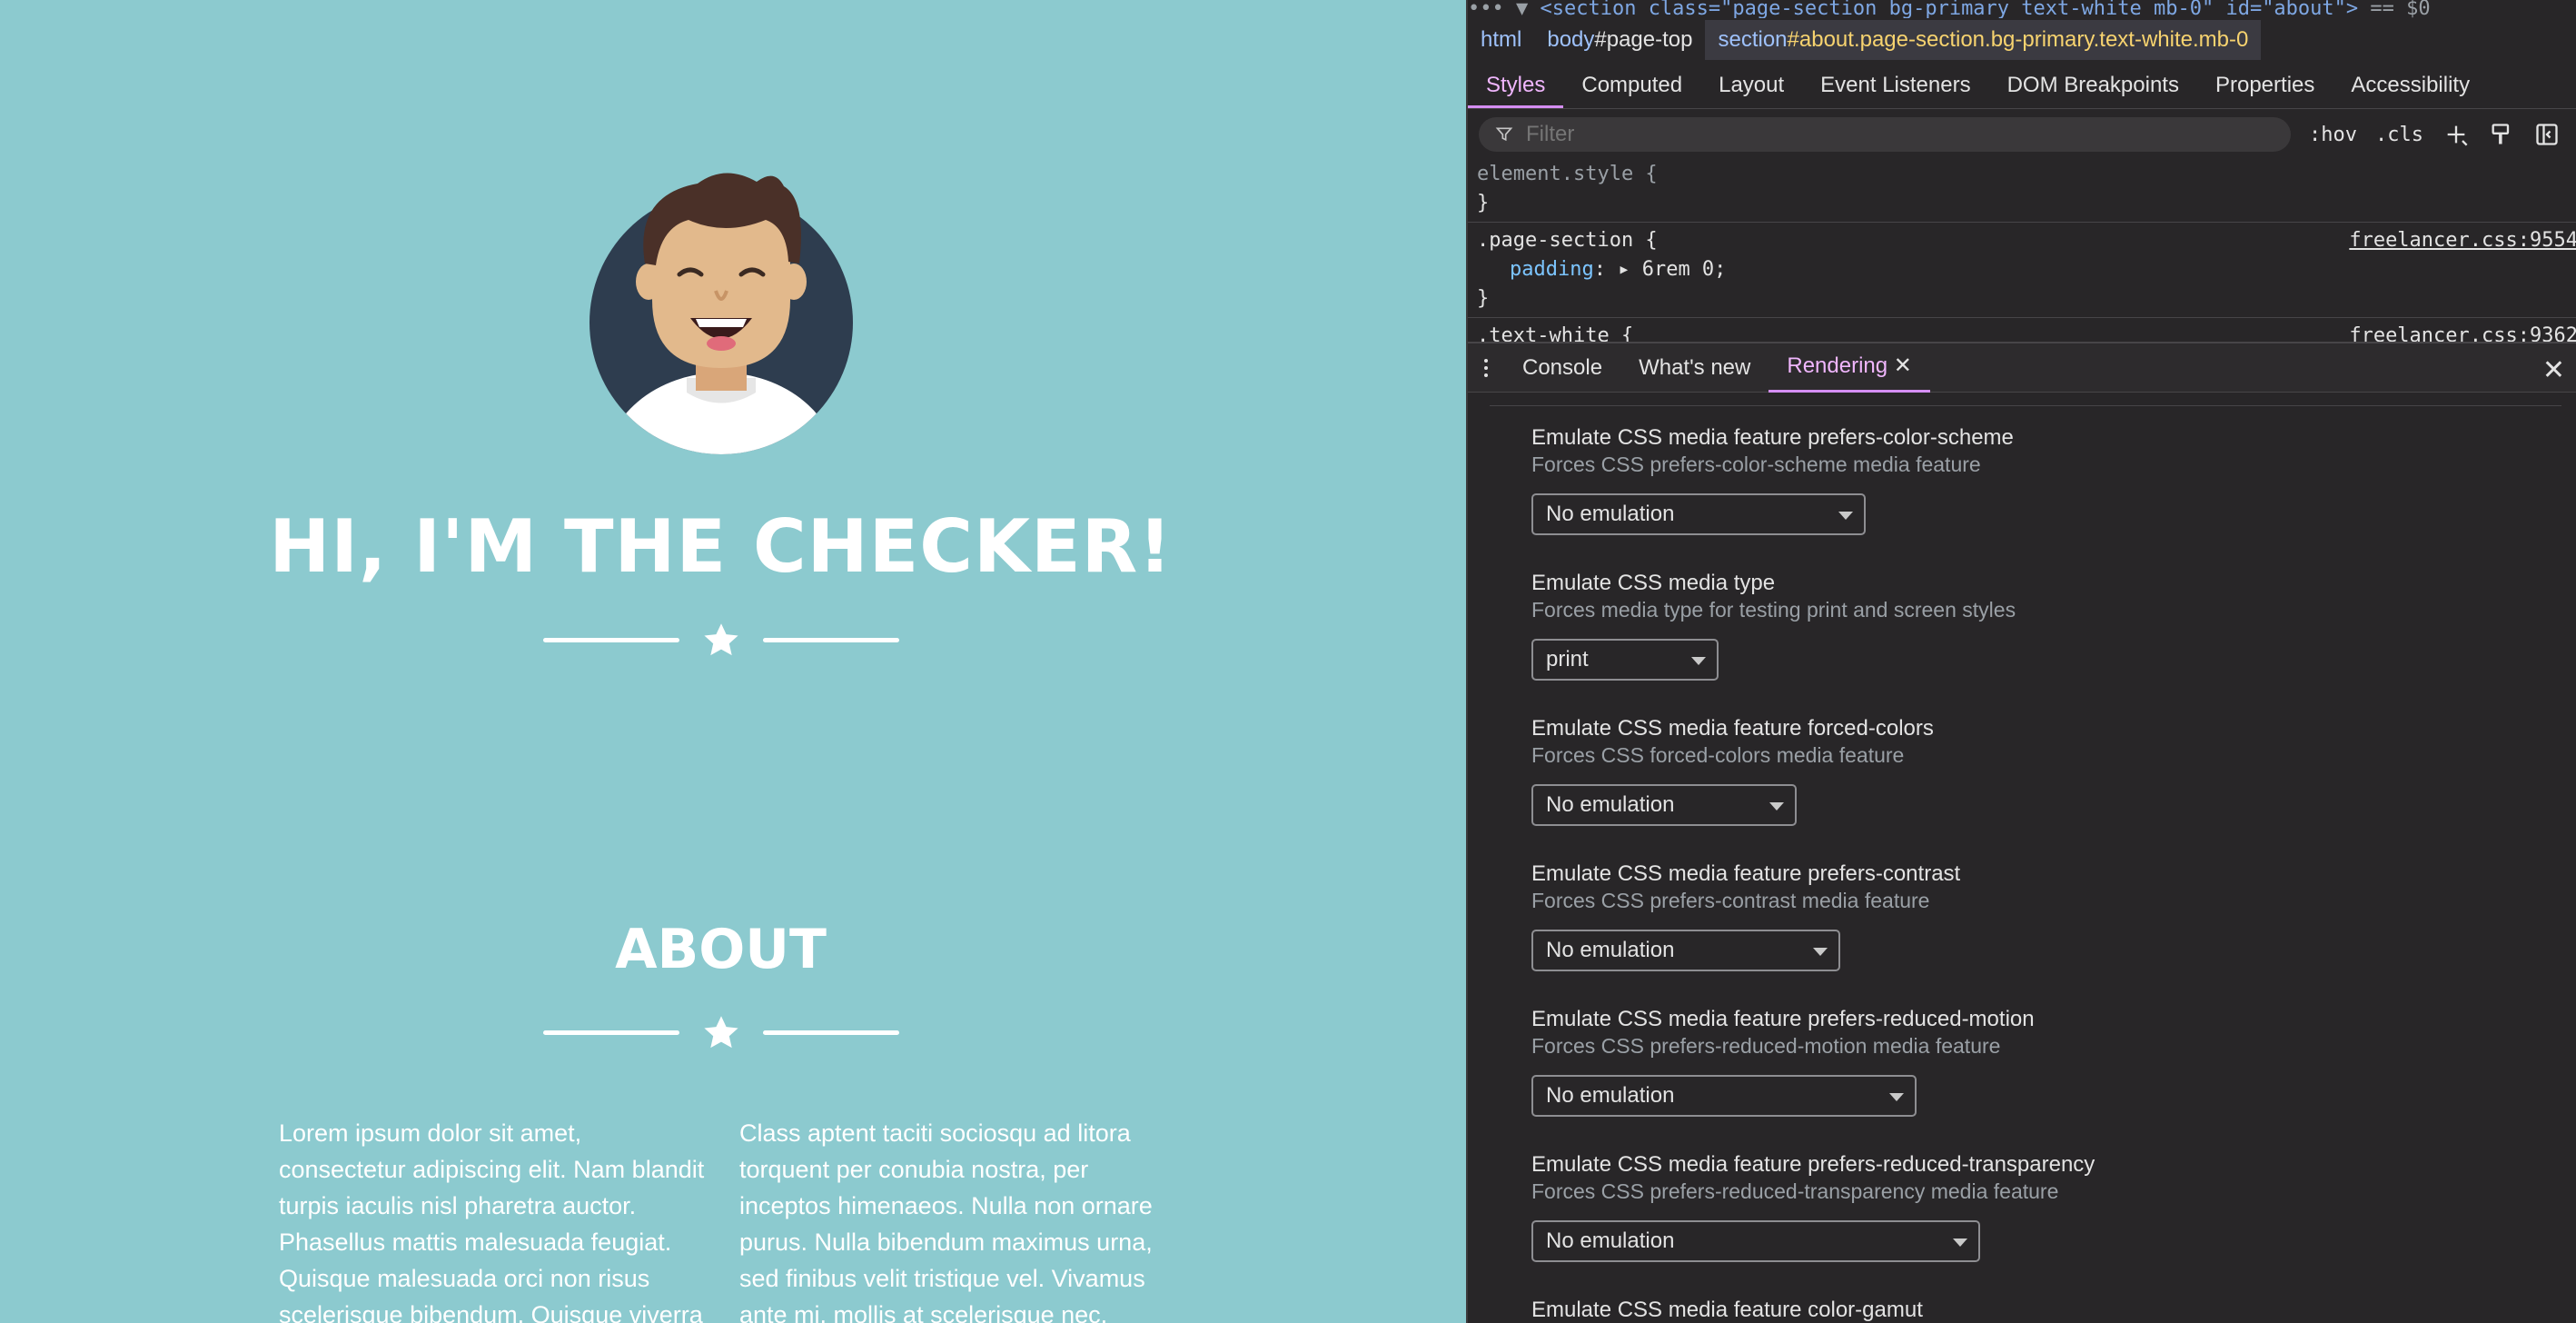  I want to click on about-divider, so click(721, 1033).